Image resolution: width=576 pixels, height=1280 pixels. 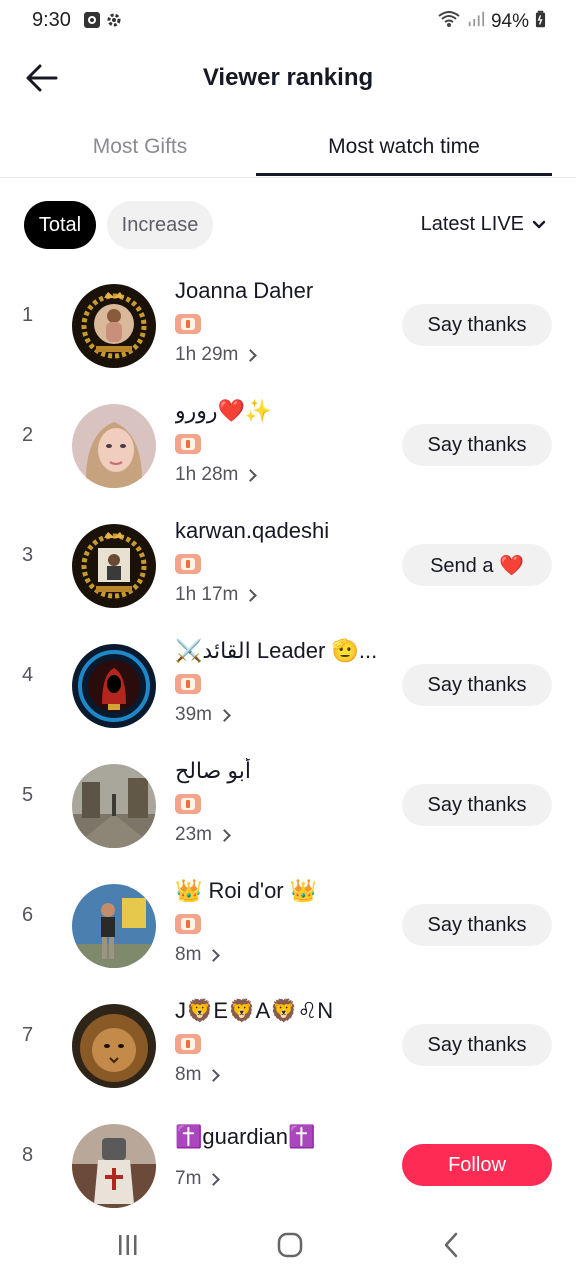 I want to click on duration-text: 7m, so click(x=188, y=1178).